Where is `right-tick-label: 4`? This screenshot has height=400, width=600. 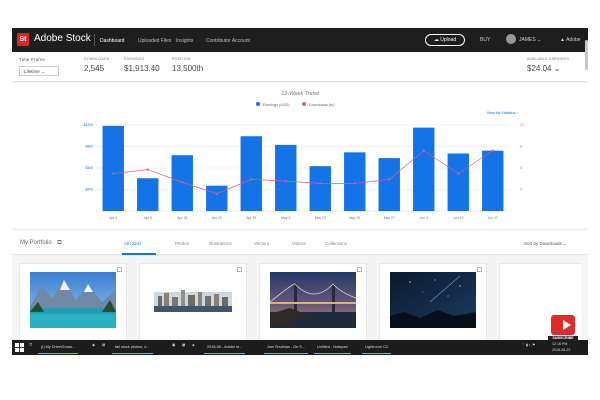
right-tick-label: 4 is located at coordinates (521, 168).